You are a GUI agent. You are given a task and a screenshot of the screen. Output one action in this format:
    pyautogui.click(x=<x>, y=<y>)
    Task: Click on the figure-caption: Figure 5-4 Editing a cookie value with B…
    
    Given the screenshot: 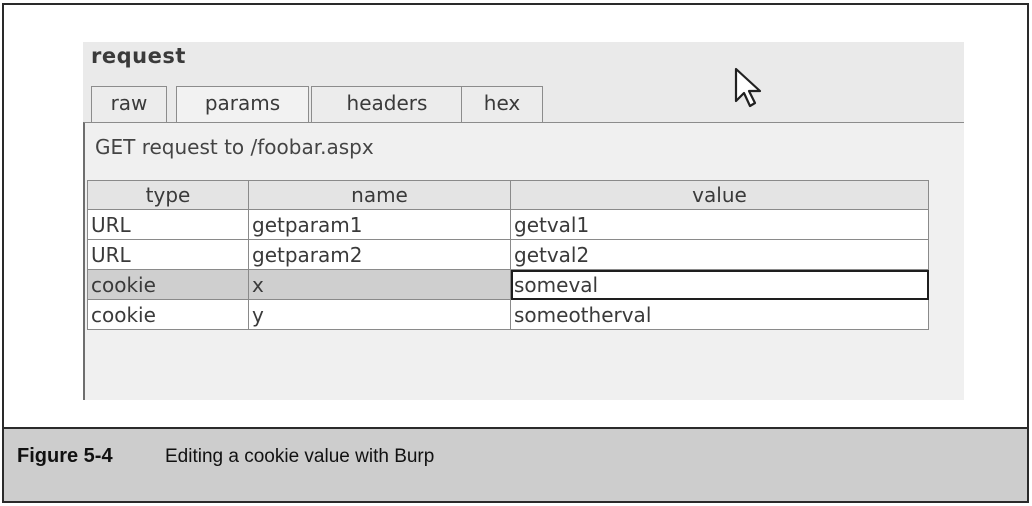 What is the action you would take?
    pyautogui.click(x=515, y=464)
    